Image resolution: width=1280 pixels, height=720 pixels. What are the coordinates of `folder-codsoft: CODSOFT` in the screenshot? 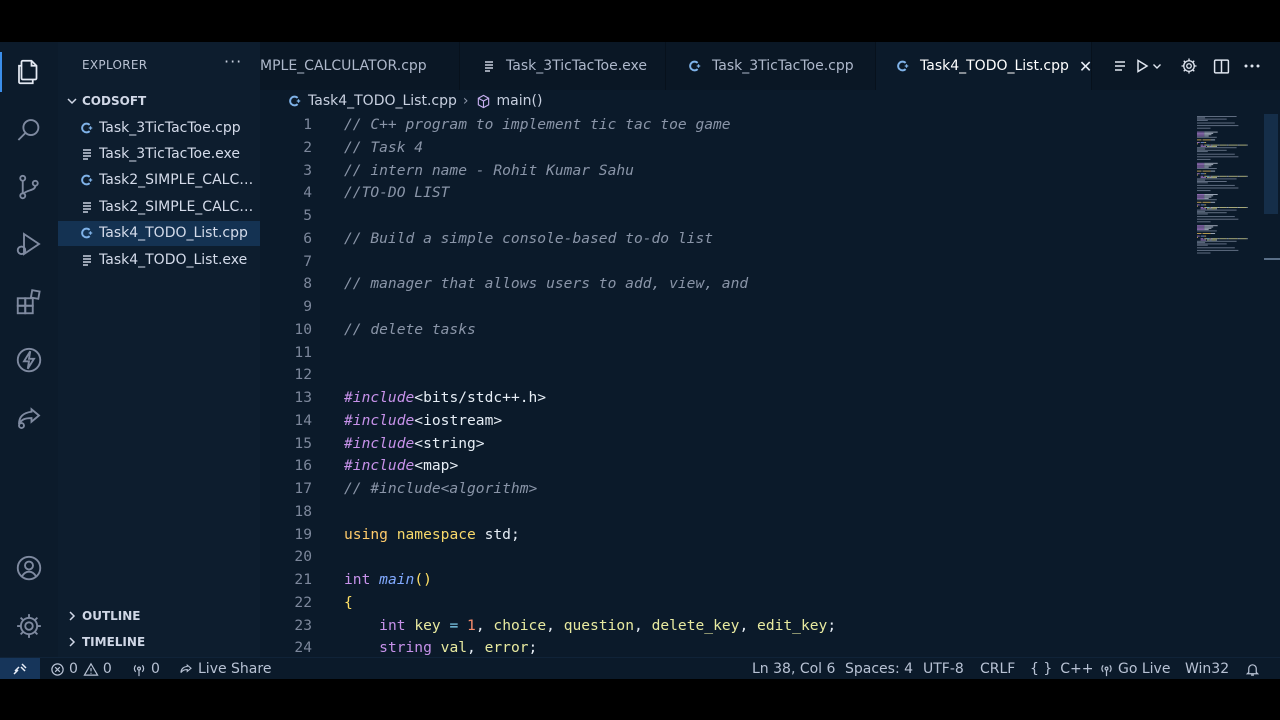 It's located at (105, 101).